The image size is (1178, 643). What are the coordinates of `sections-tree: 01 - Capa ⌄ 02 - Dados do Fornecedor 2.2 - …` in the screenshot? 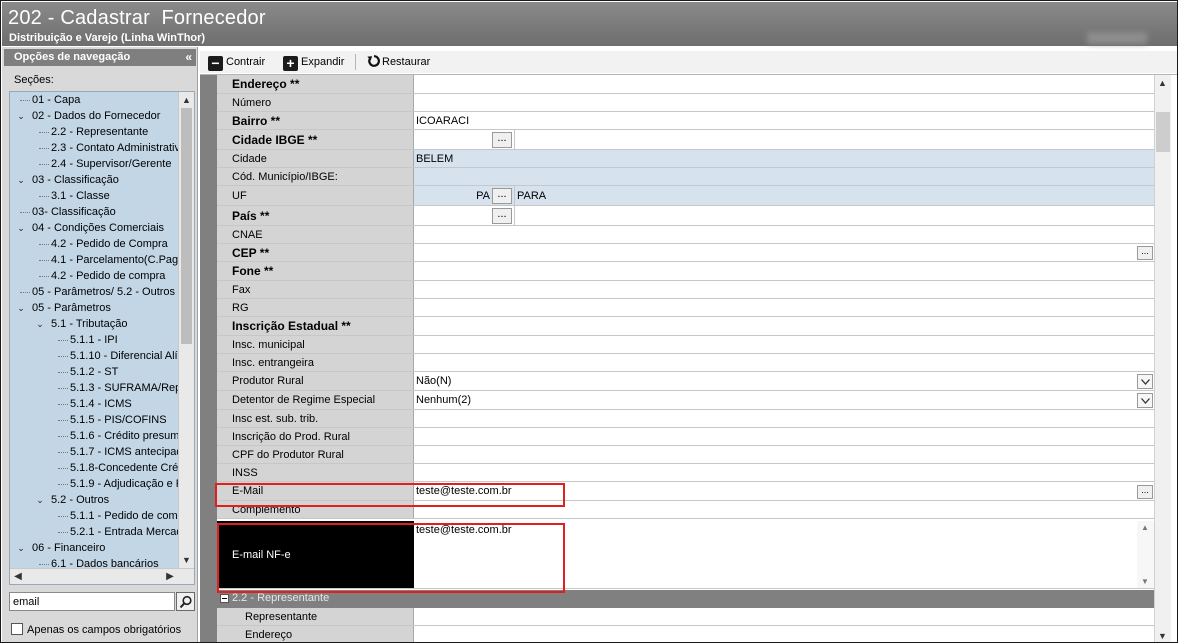 It's located at (102, 338).